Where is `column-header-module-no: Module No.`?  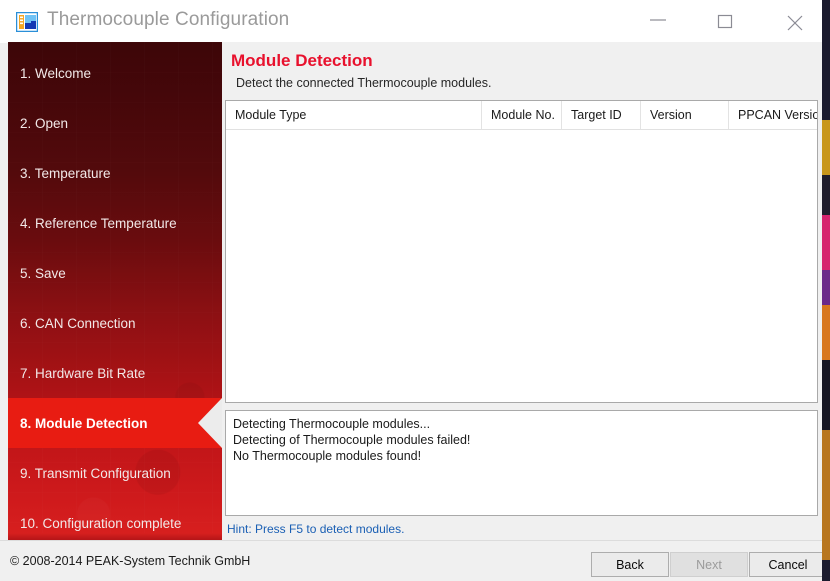
column-header-module-no: Module No. is located at coordinates (522, 115).